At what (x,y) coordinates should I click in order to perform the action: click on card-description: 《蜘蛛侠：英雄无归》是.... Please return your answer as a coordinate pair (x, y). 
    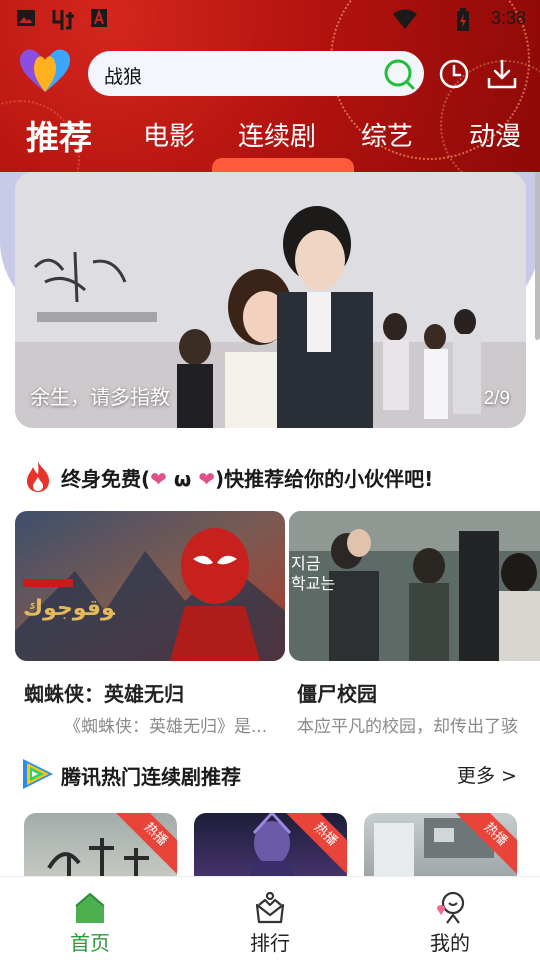
    Looking at the image, I should click on (166, 727).